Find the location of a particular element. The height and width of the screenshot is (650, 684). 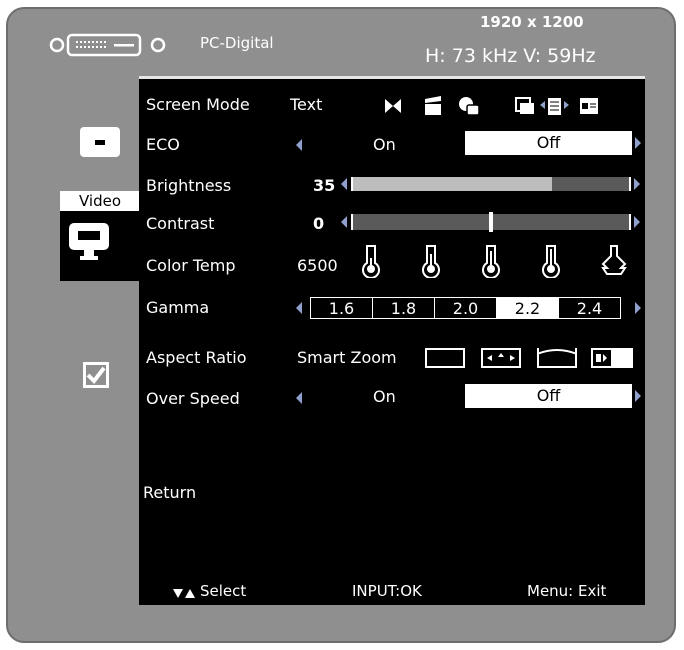

contrast-value: 0 is located at coordinates (319, 223).